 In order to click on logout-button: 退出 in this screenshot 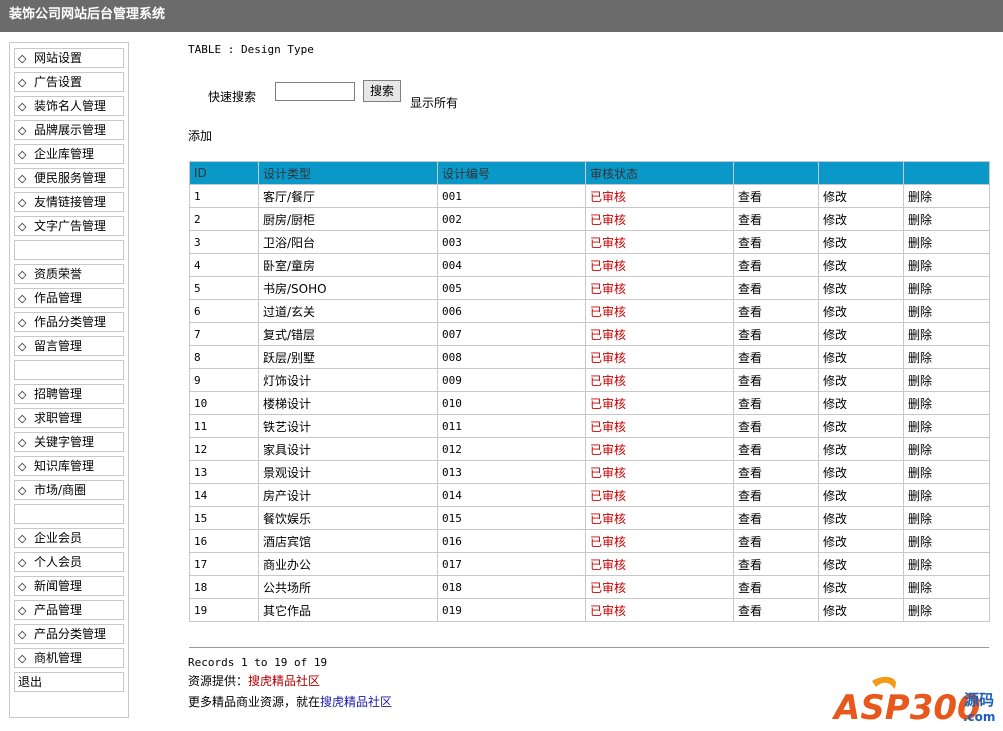, I will do `click(69, 682)`.